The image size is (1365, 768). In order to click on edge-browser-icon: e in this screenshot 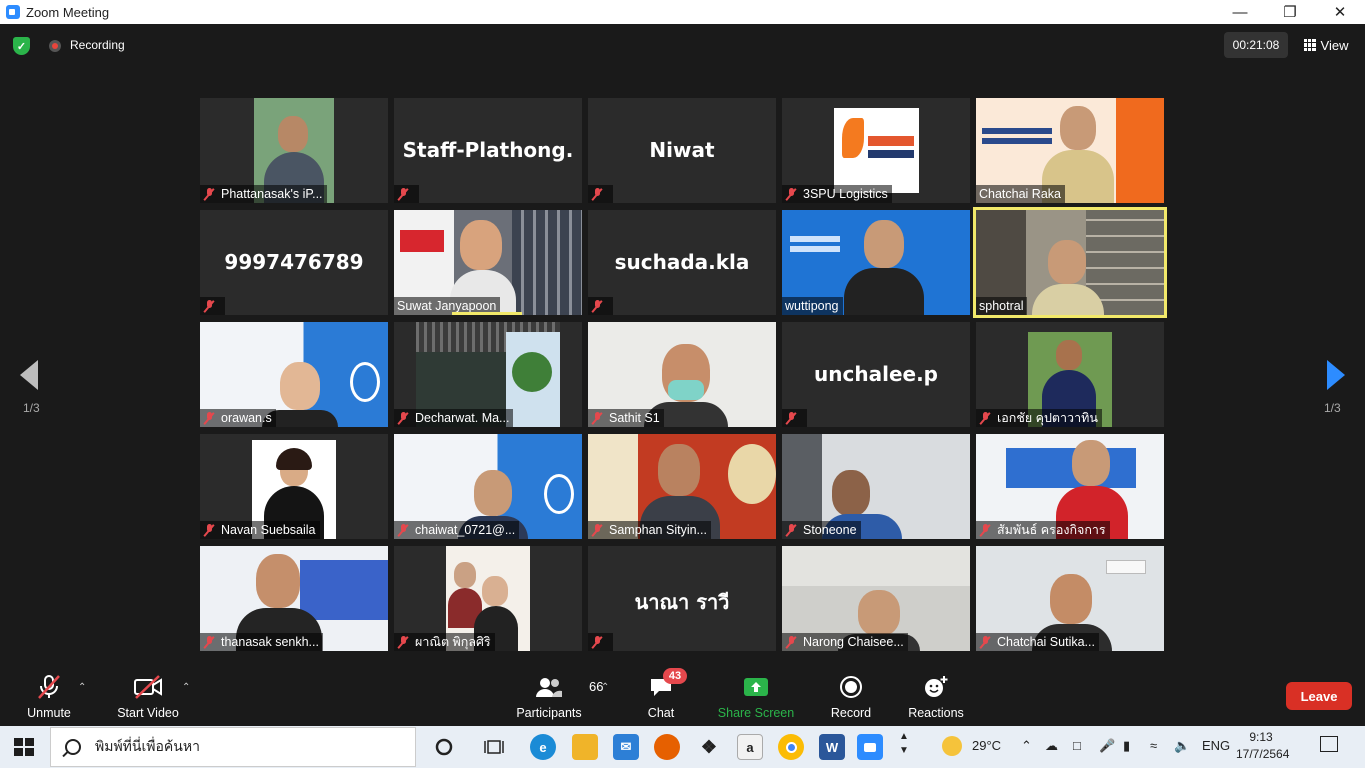, I will do `click(543, 747)`.